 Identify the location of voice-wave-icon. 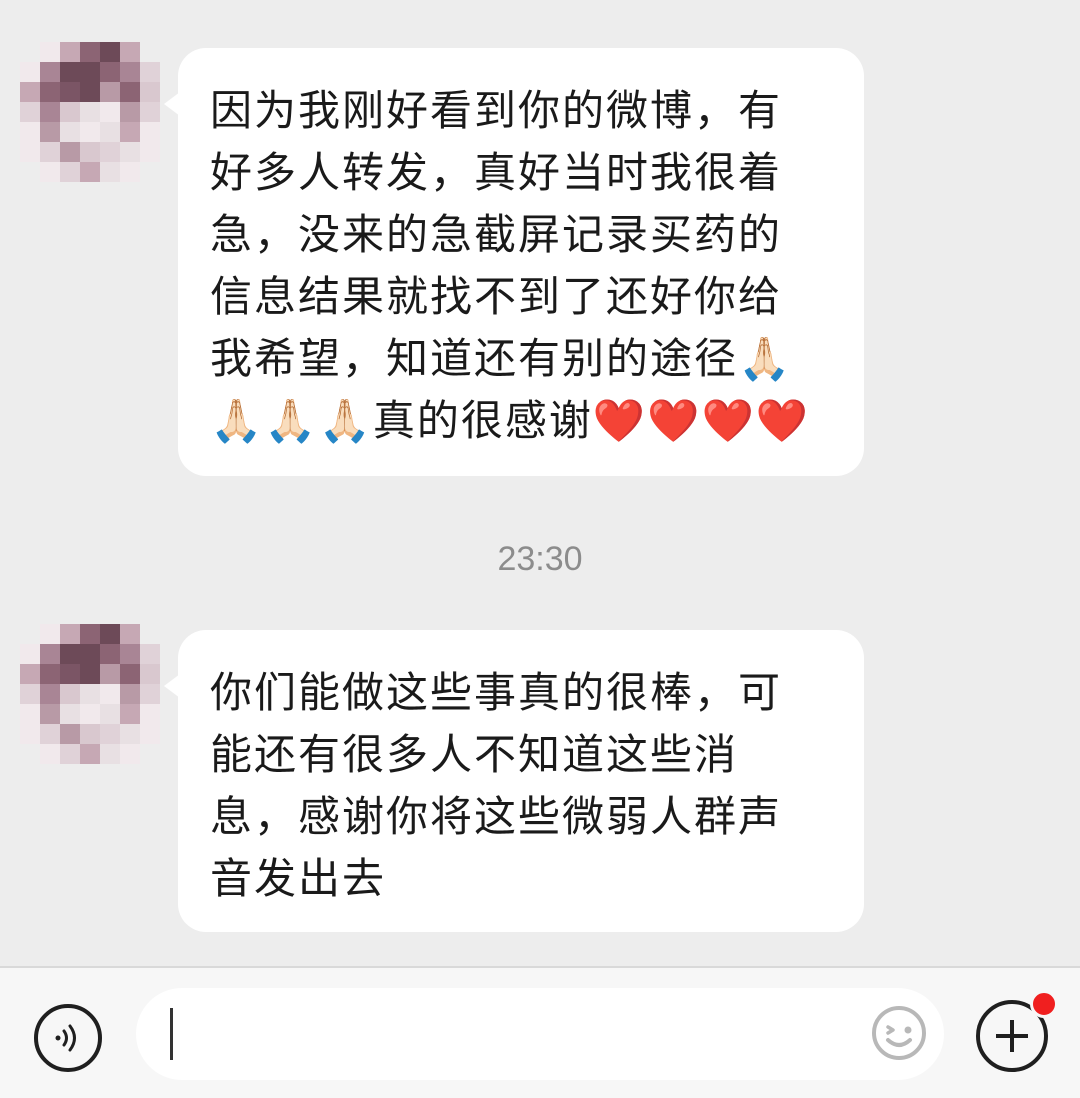
(65, 1038).